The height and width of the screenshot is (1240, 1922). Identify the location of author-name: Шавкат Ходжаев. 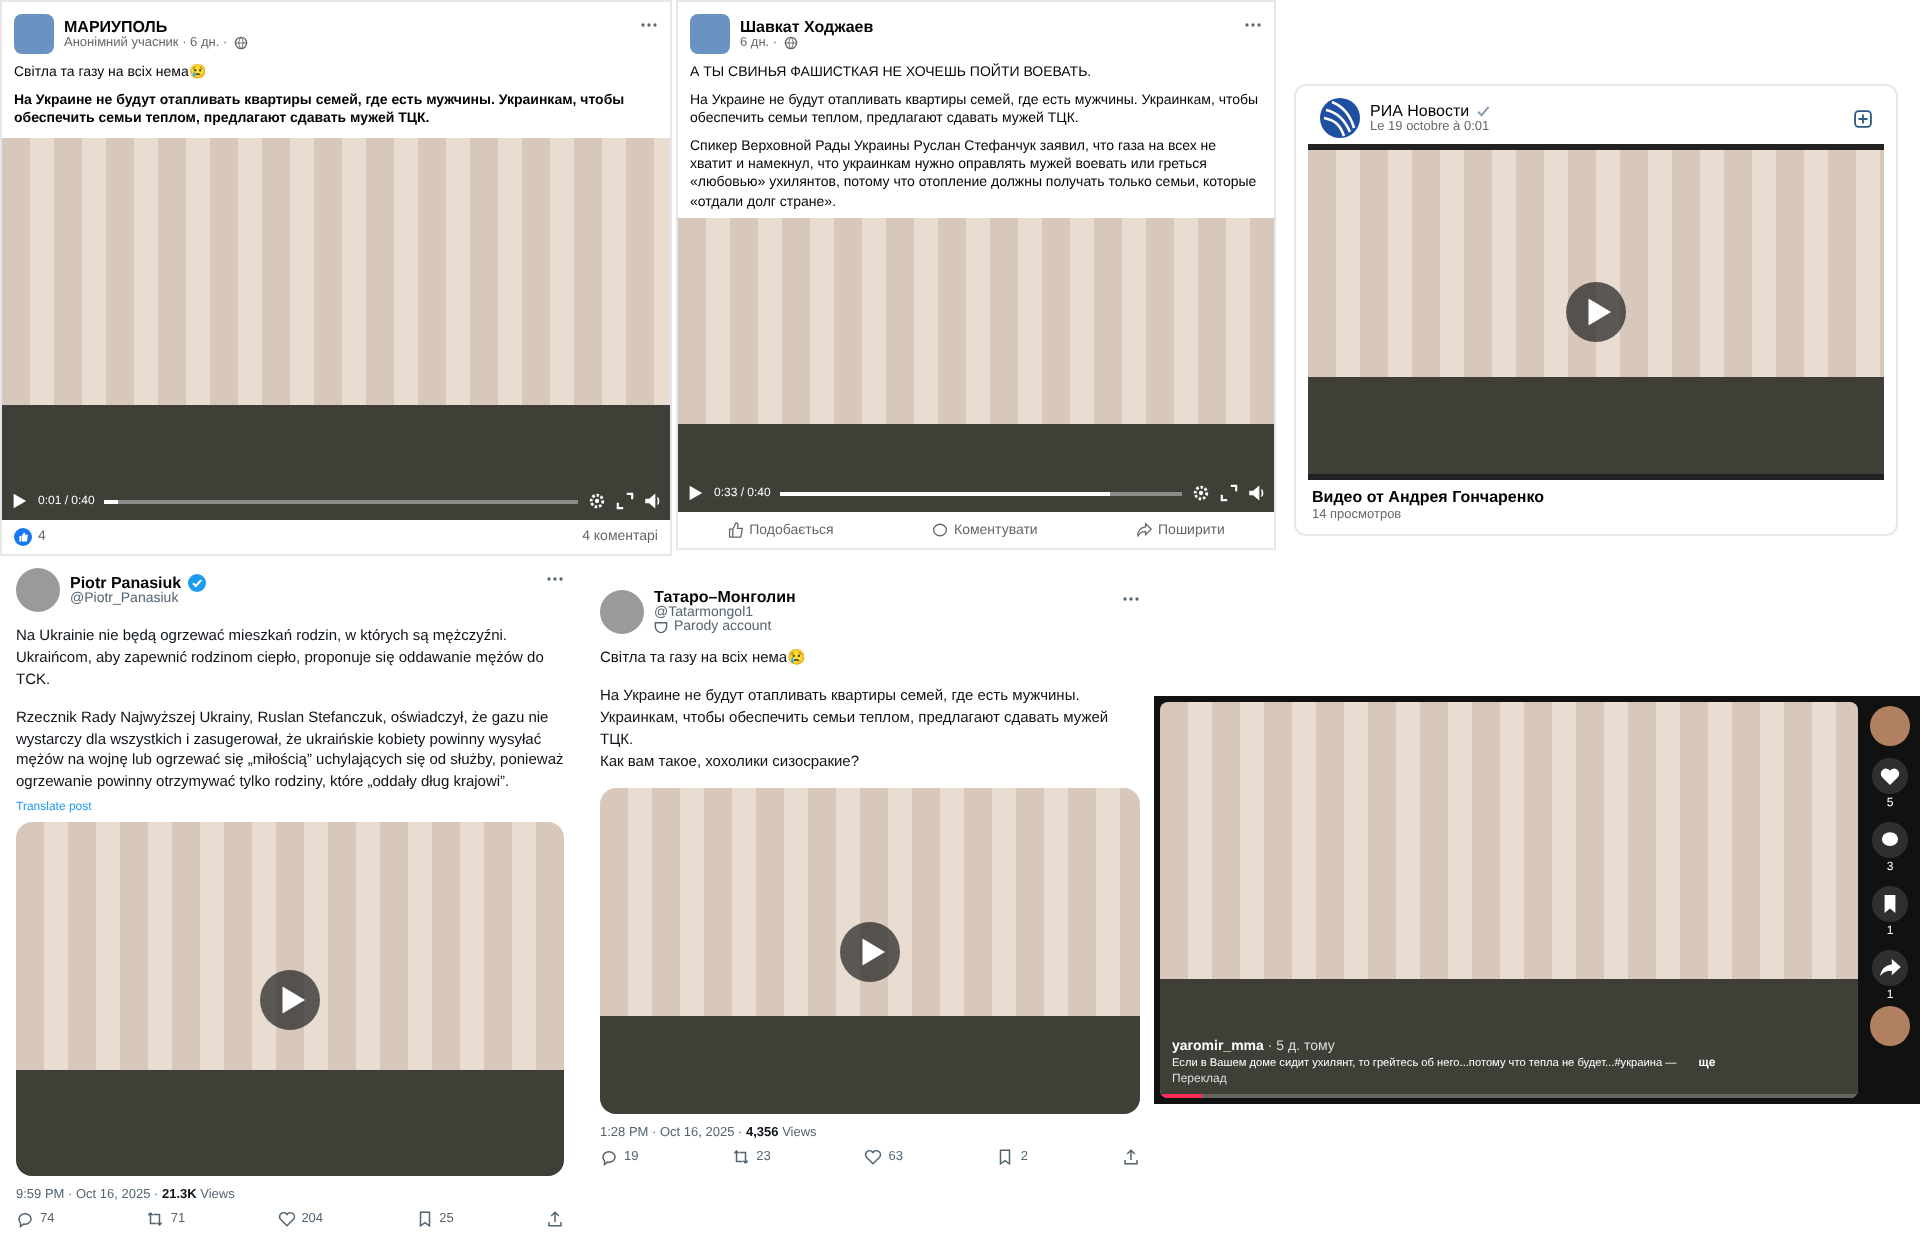
(987, 27).